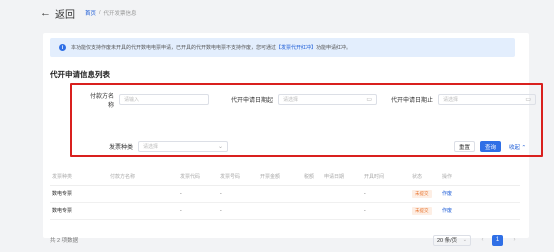  I want to click on next-page-button: ›, so click(514, 240).